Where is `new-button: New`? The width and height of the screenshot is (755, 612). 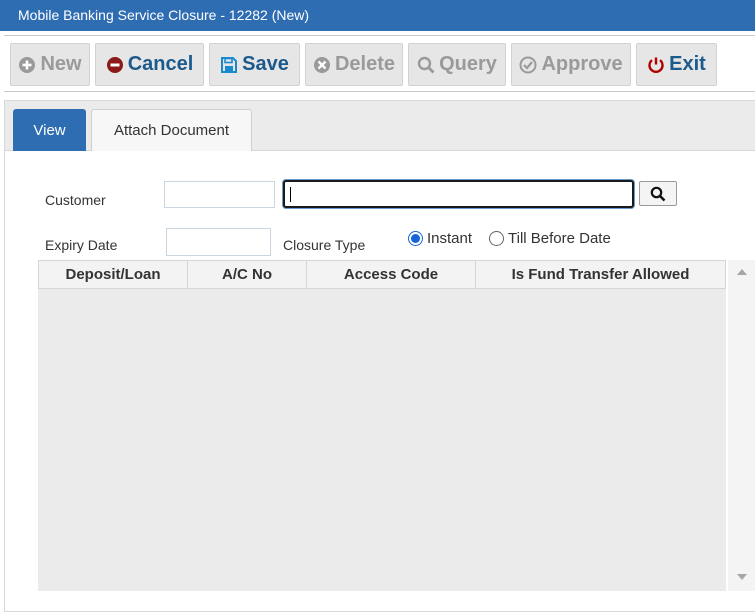
new-button: New is located at coordinates (50, 64).